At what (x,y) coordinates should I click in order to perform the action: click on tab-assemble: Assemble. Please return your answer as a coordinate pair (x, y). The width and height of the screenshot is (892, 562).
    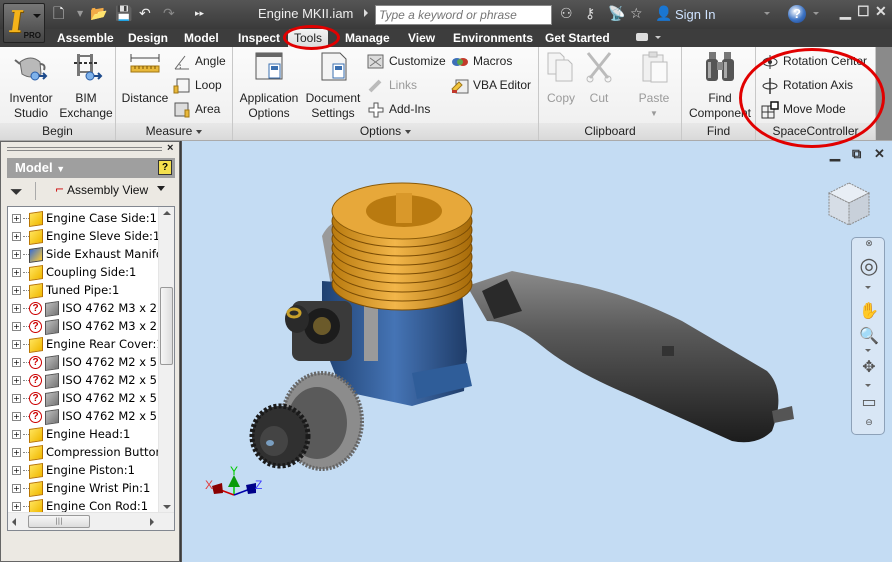
    Looking at the image, I should click on (85, 38).